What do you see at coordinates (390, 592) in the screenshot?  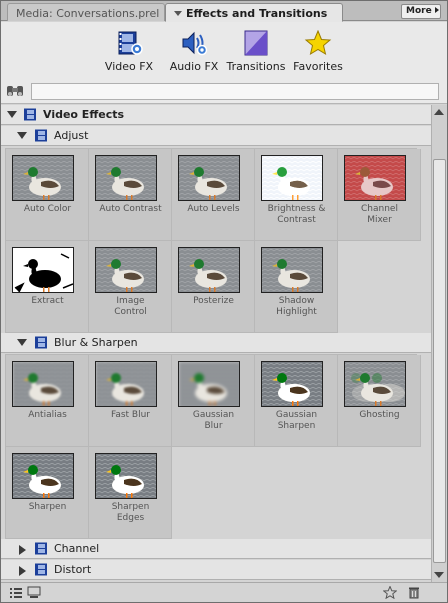 I see `favorite-star-icon` at bounding box center [390, 592].